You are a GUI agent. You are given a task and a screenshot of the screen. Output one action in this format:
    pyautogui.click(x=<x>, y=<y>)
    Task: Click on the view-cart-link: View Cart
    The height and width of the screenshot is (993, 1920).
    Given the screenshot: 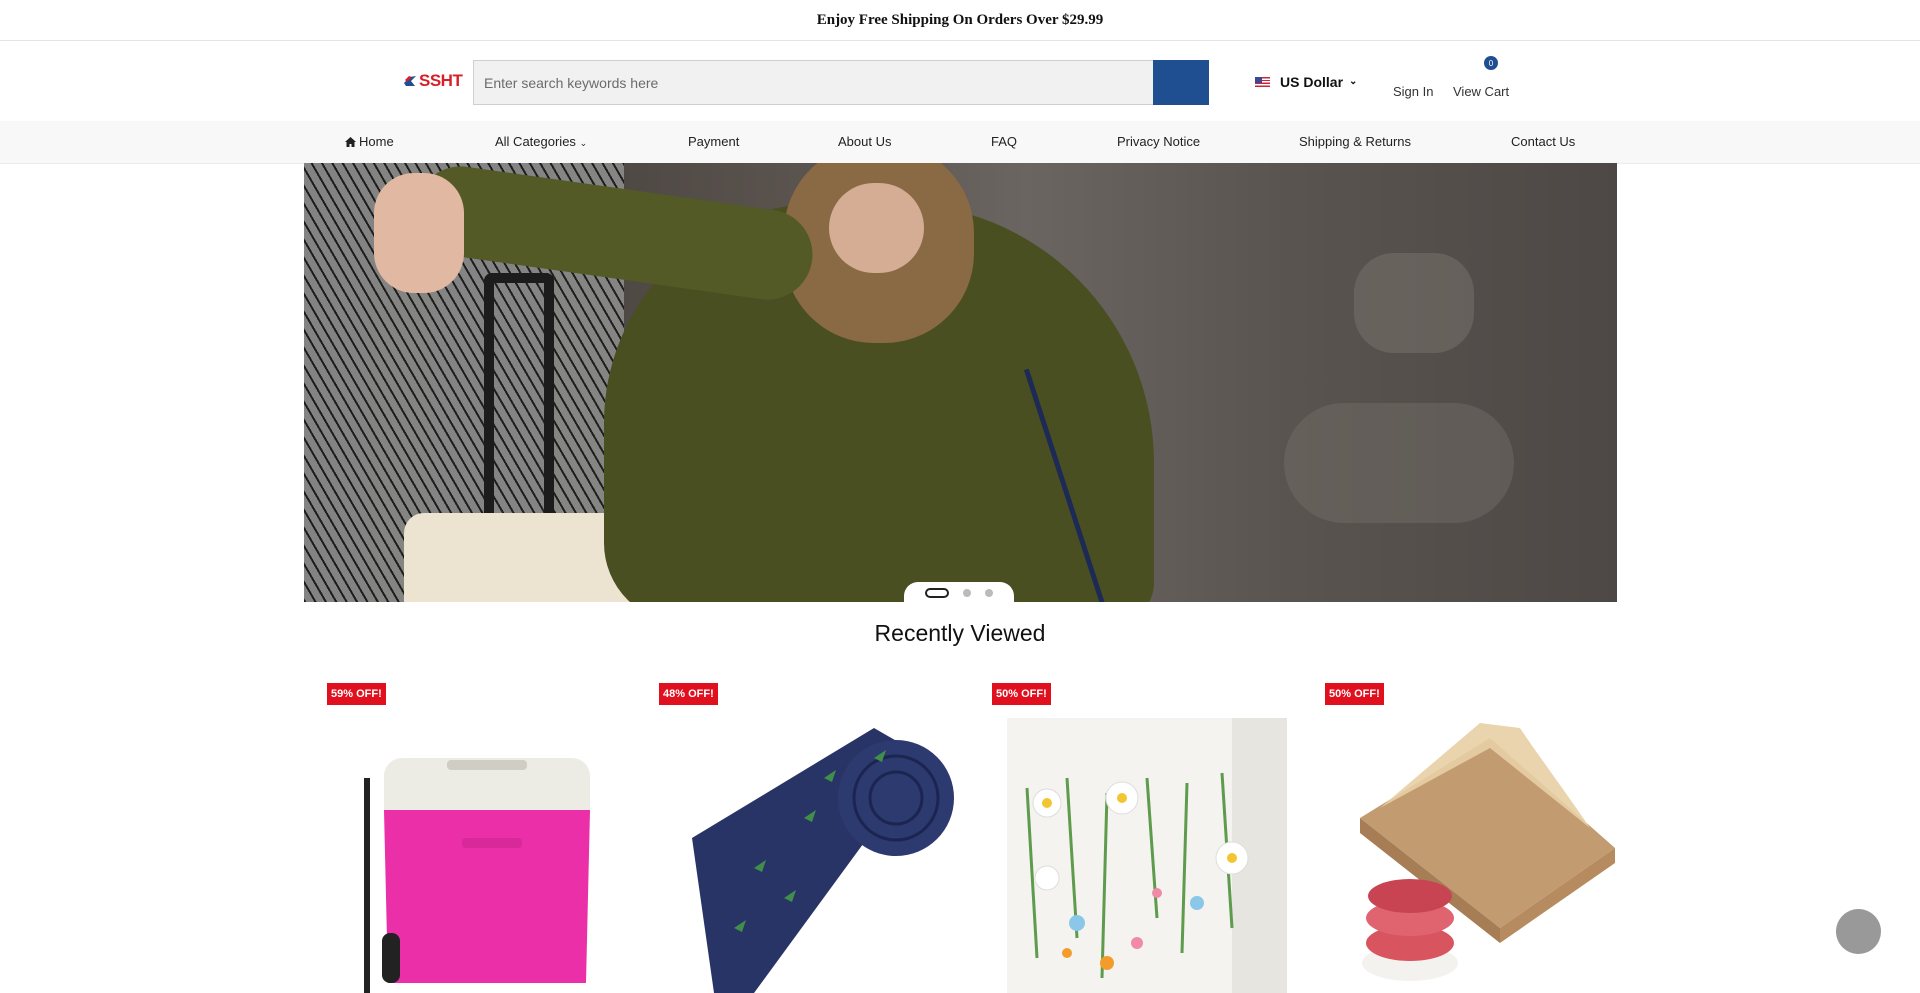 What is the action you would take?
    pyautogui.click(x=1481, y=91)
    